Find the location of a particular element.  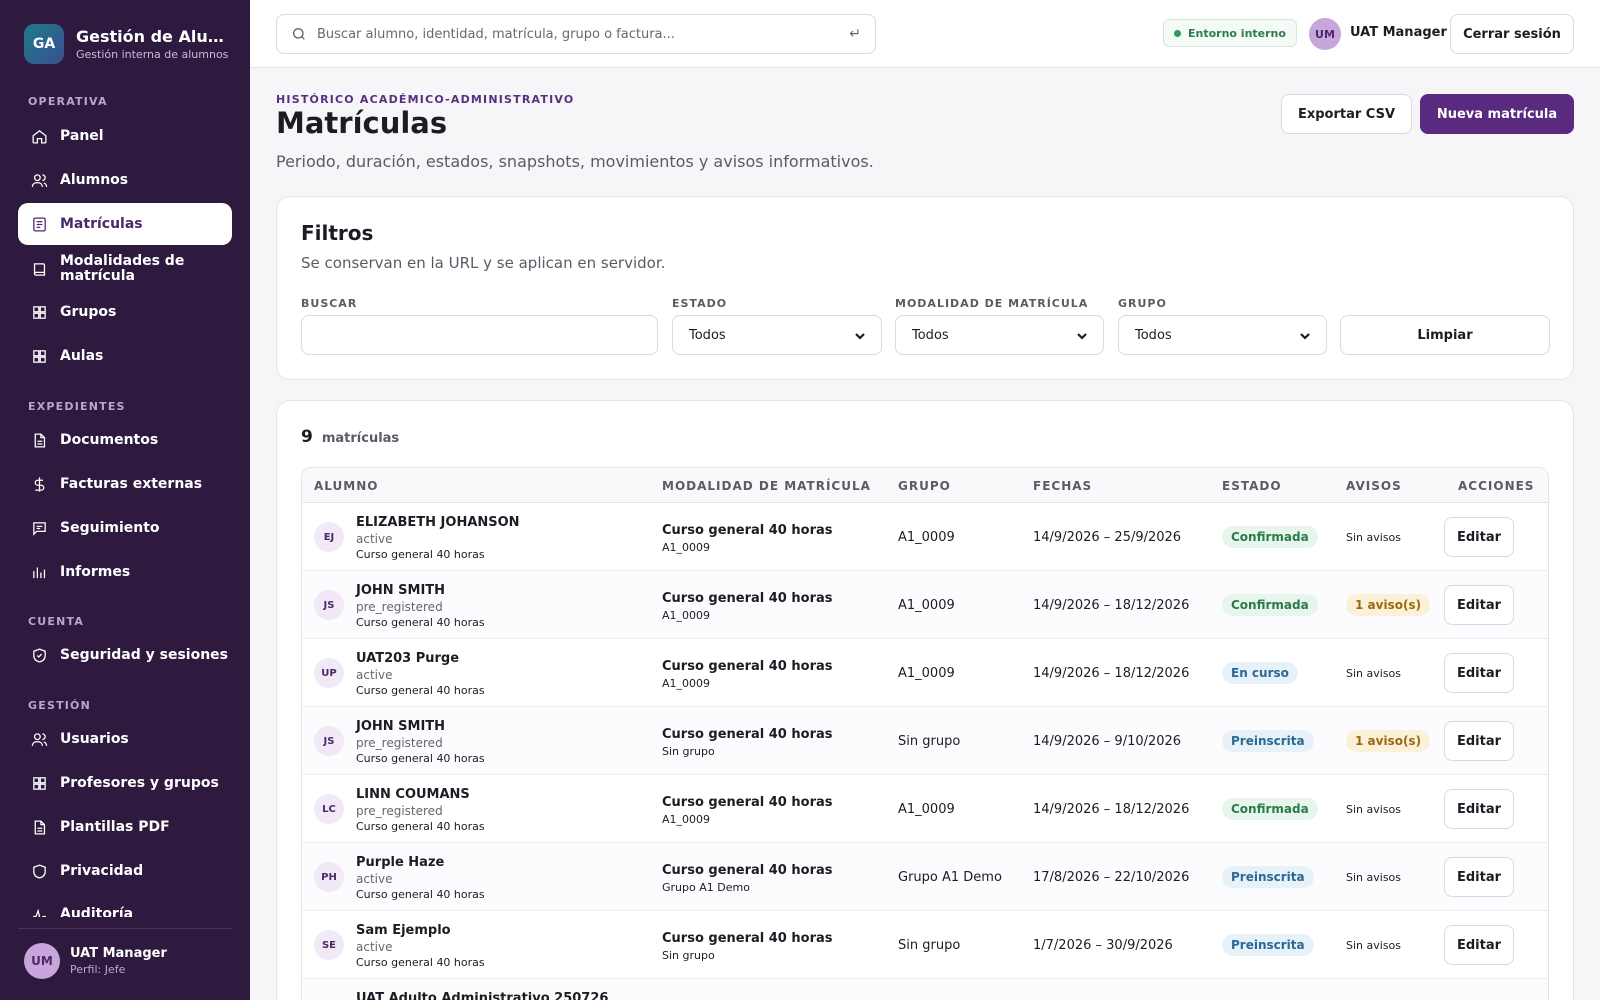

sidebar-item-seguridad: Seguridad y sesiones is located at coordinates (125, 655).